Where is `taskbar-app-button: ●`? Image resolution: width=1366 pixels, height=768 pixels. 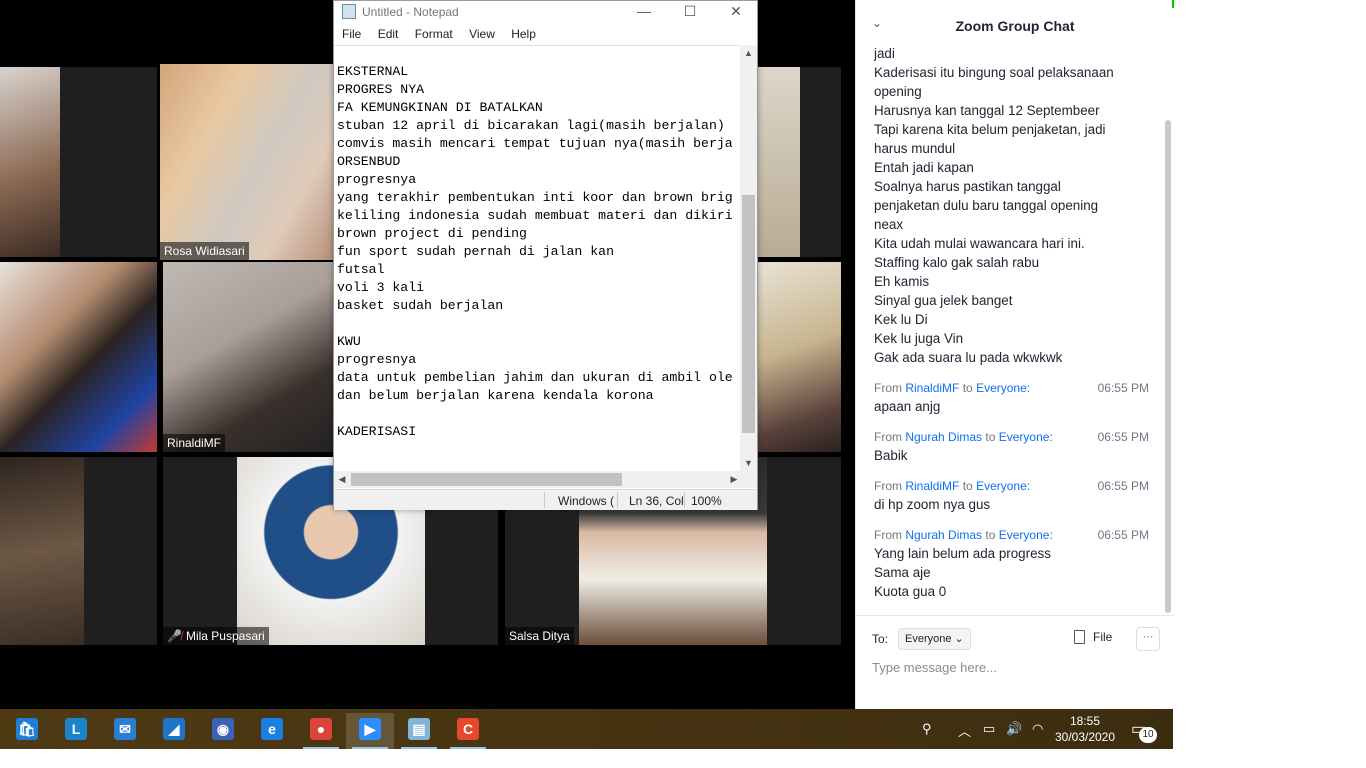
taskbar-app-button: ● is located at coordinates (321, 731).